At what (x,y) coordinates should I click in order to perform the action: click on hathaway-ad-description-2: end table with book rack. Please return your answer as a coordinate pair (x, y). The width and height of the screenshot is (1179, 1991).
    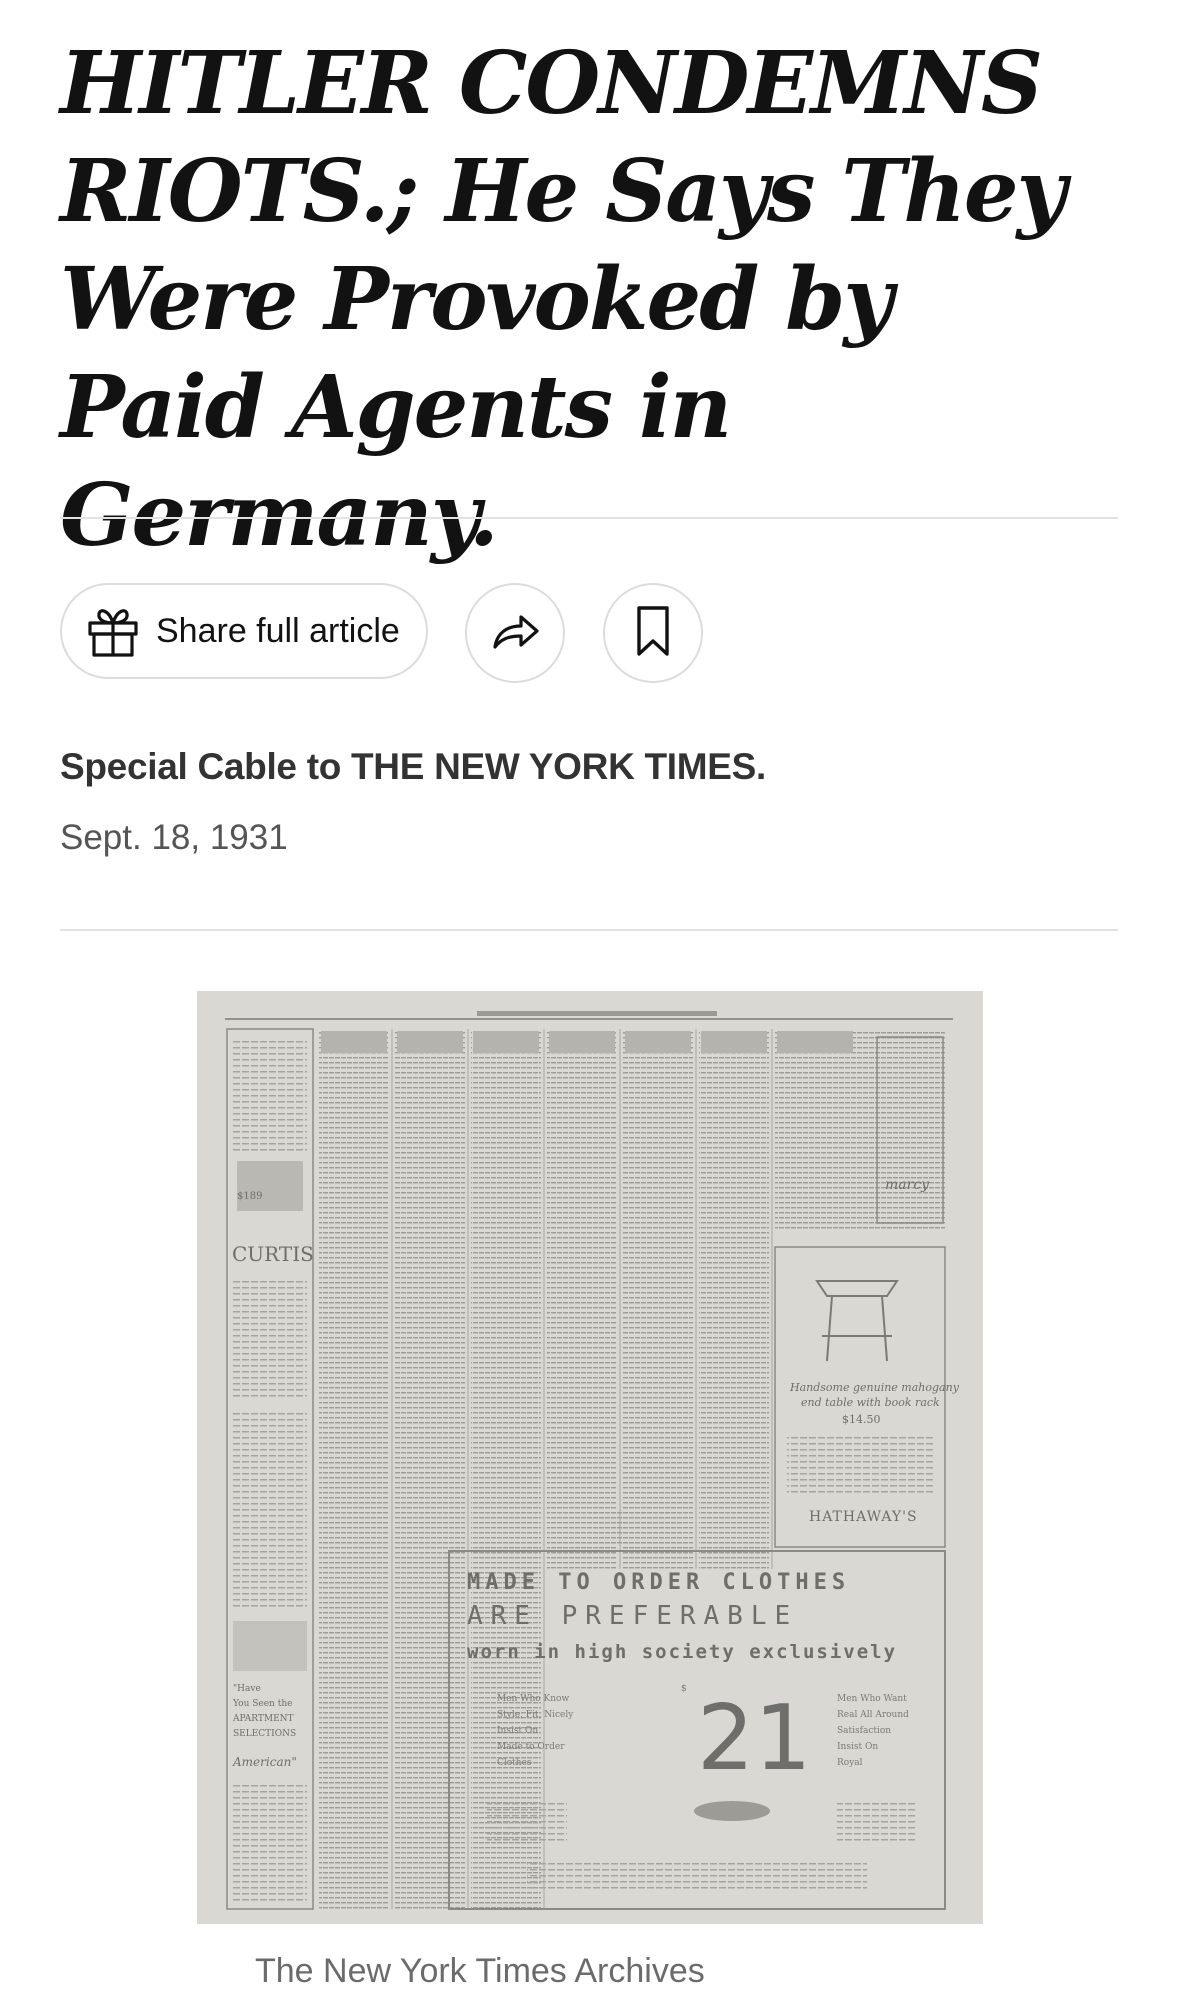
    Looking at the image, I should click on (870, 1402).